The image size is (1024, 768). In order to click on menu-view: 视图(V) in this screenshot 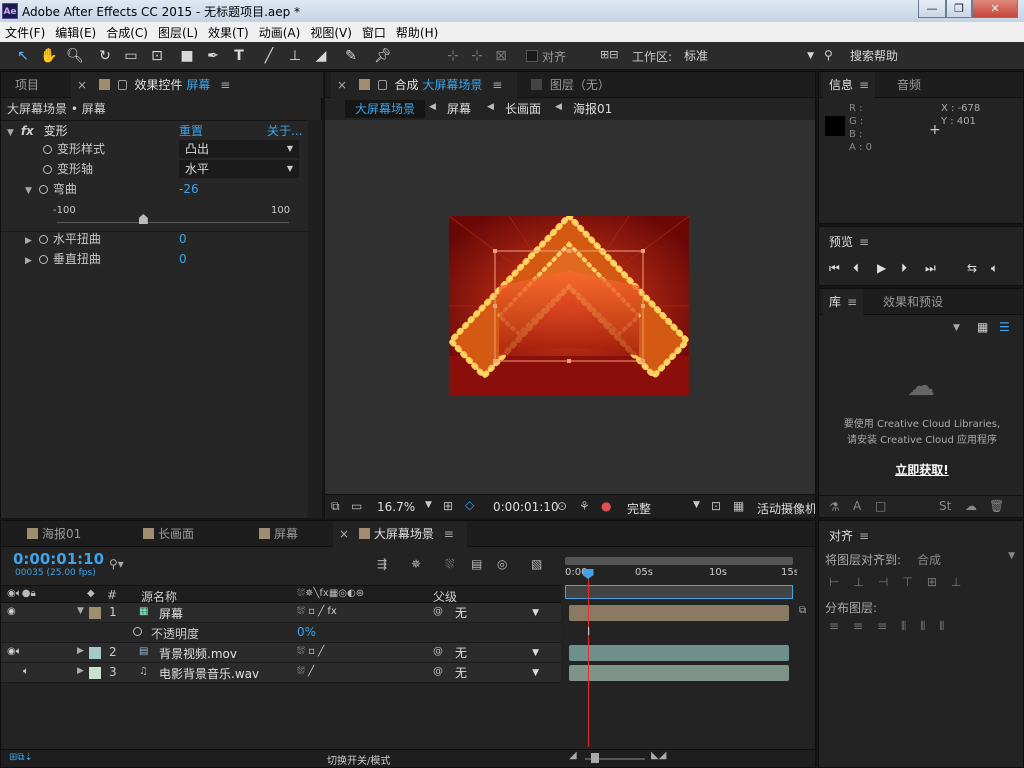, I will do `click(331, 32)`.